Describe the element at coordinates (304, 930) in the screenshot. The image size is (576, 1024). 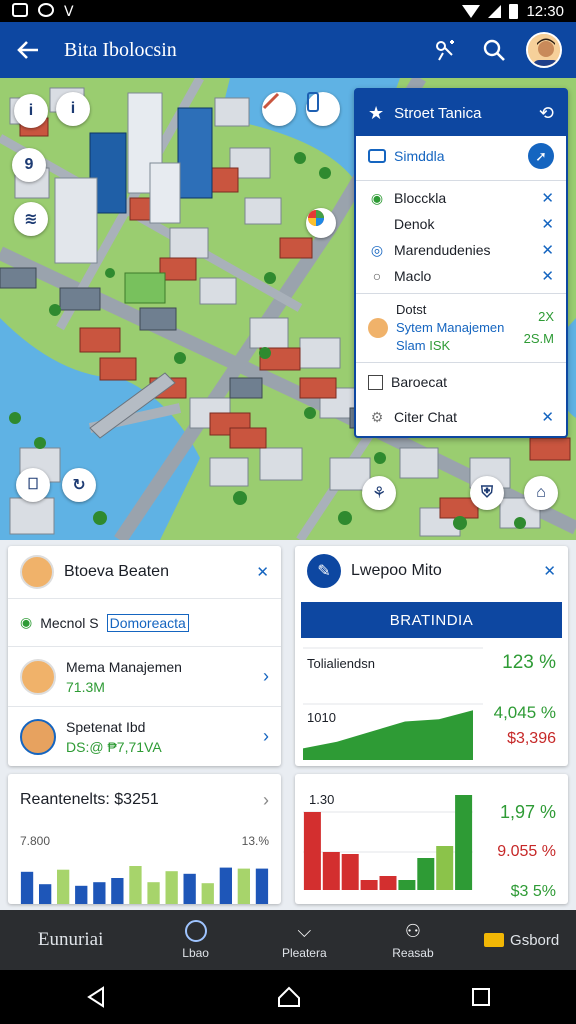
I see `map-check-icon: ⌵` at that location.